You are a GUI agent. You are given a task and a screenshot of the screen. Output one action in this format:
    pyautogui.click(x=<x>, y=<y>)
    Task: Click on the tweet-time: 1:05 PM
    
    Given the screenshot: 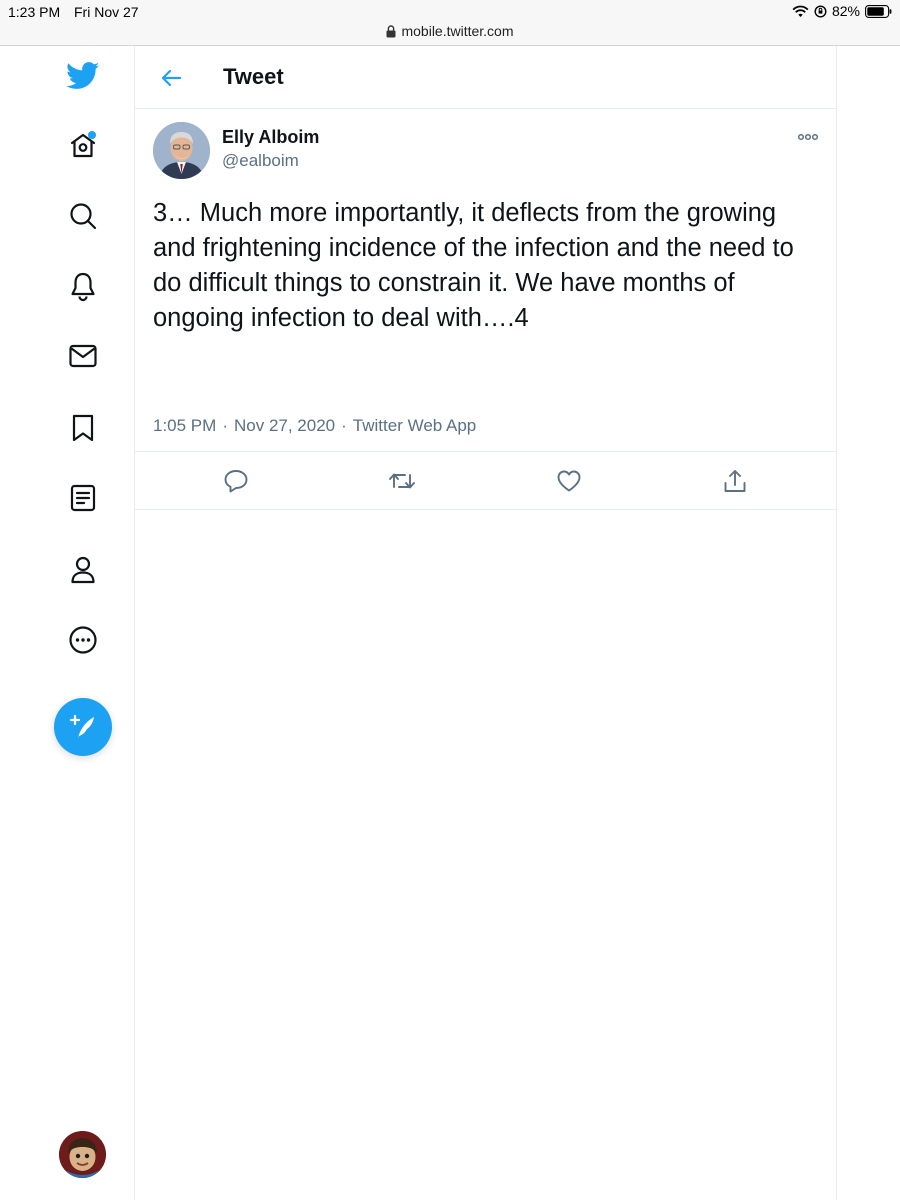 What is the action you would take?
    pyautogui.click(x=184, y=425)
    